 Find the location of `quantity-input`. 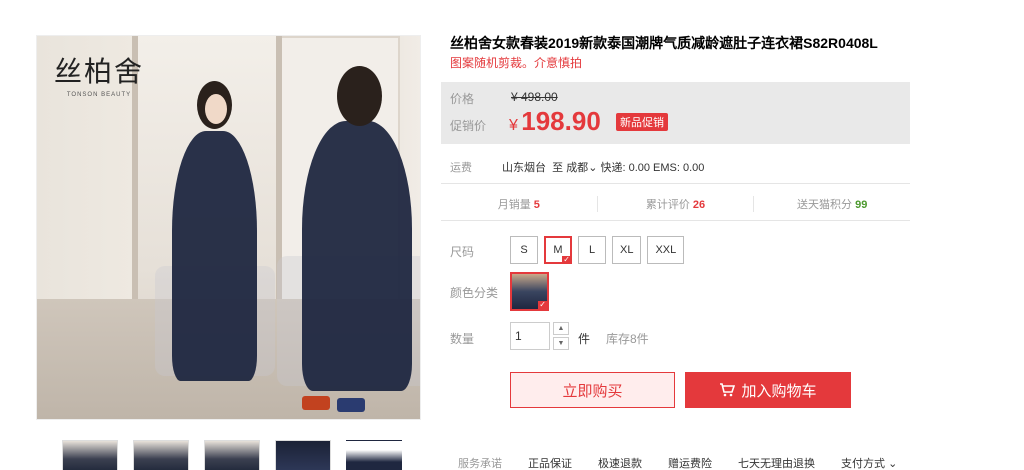

quantity-input is located at coordinates (530, 336).